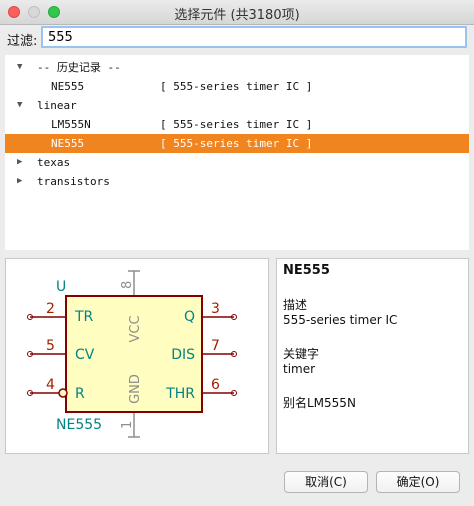 The width and height of the screenshot is (474, 506). Describe the element at coordinates (79, 67) in the screenshot. I see `tree-item-name: -- 历史记录 --` at that location.